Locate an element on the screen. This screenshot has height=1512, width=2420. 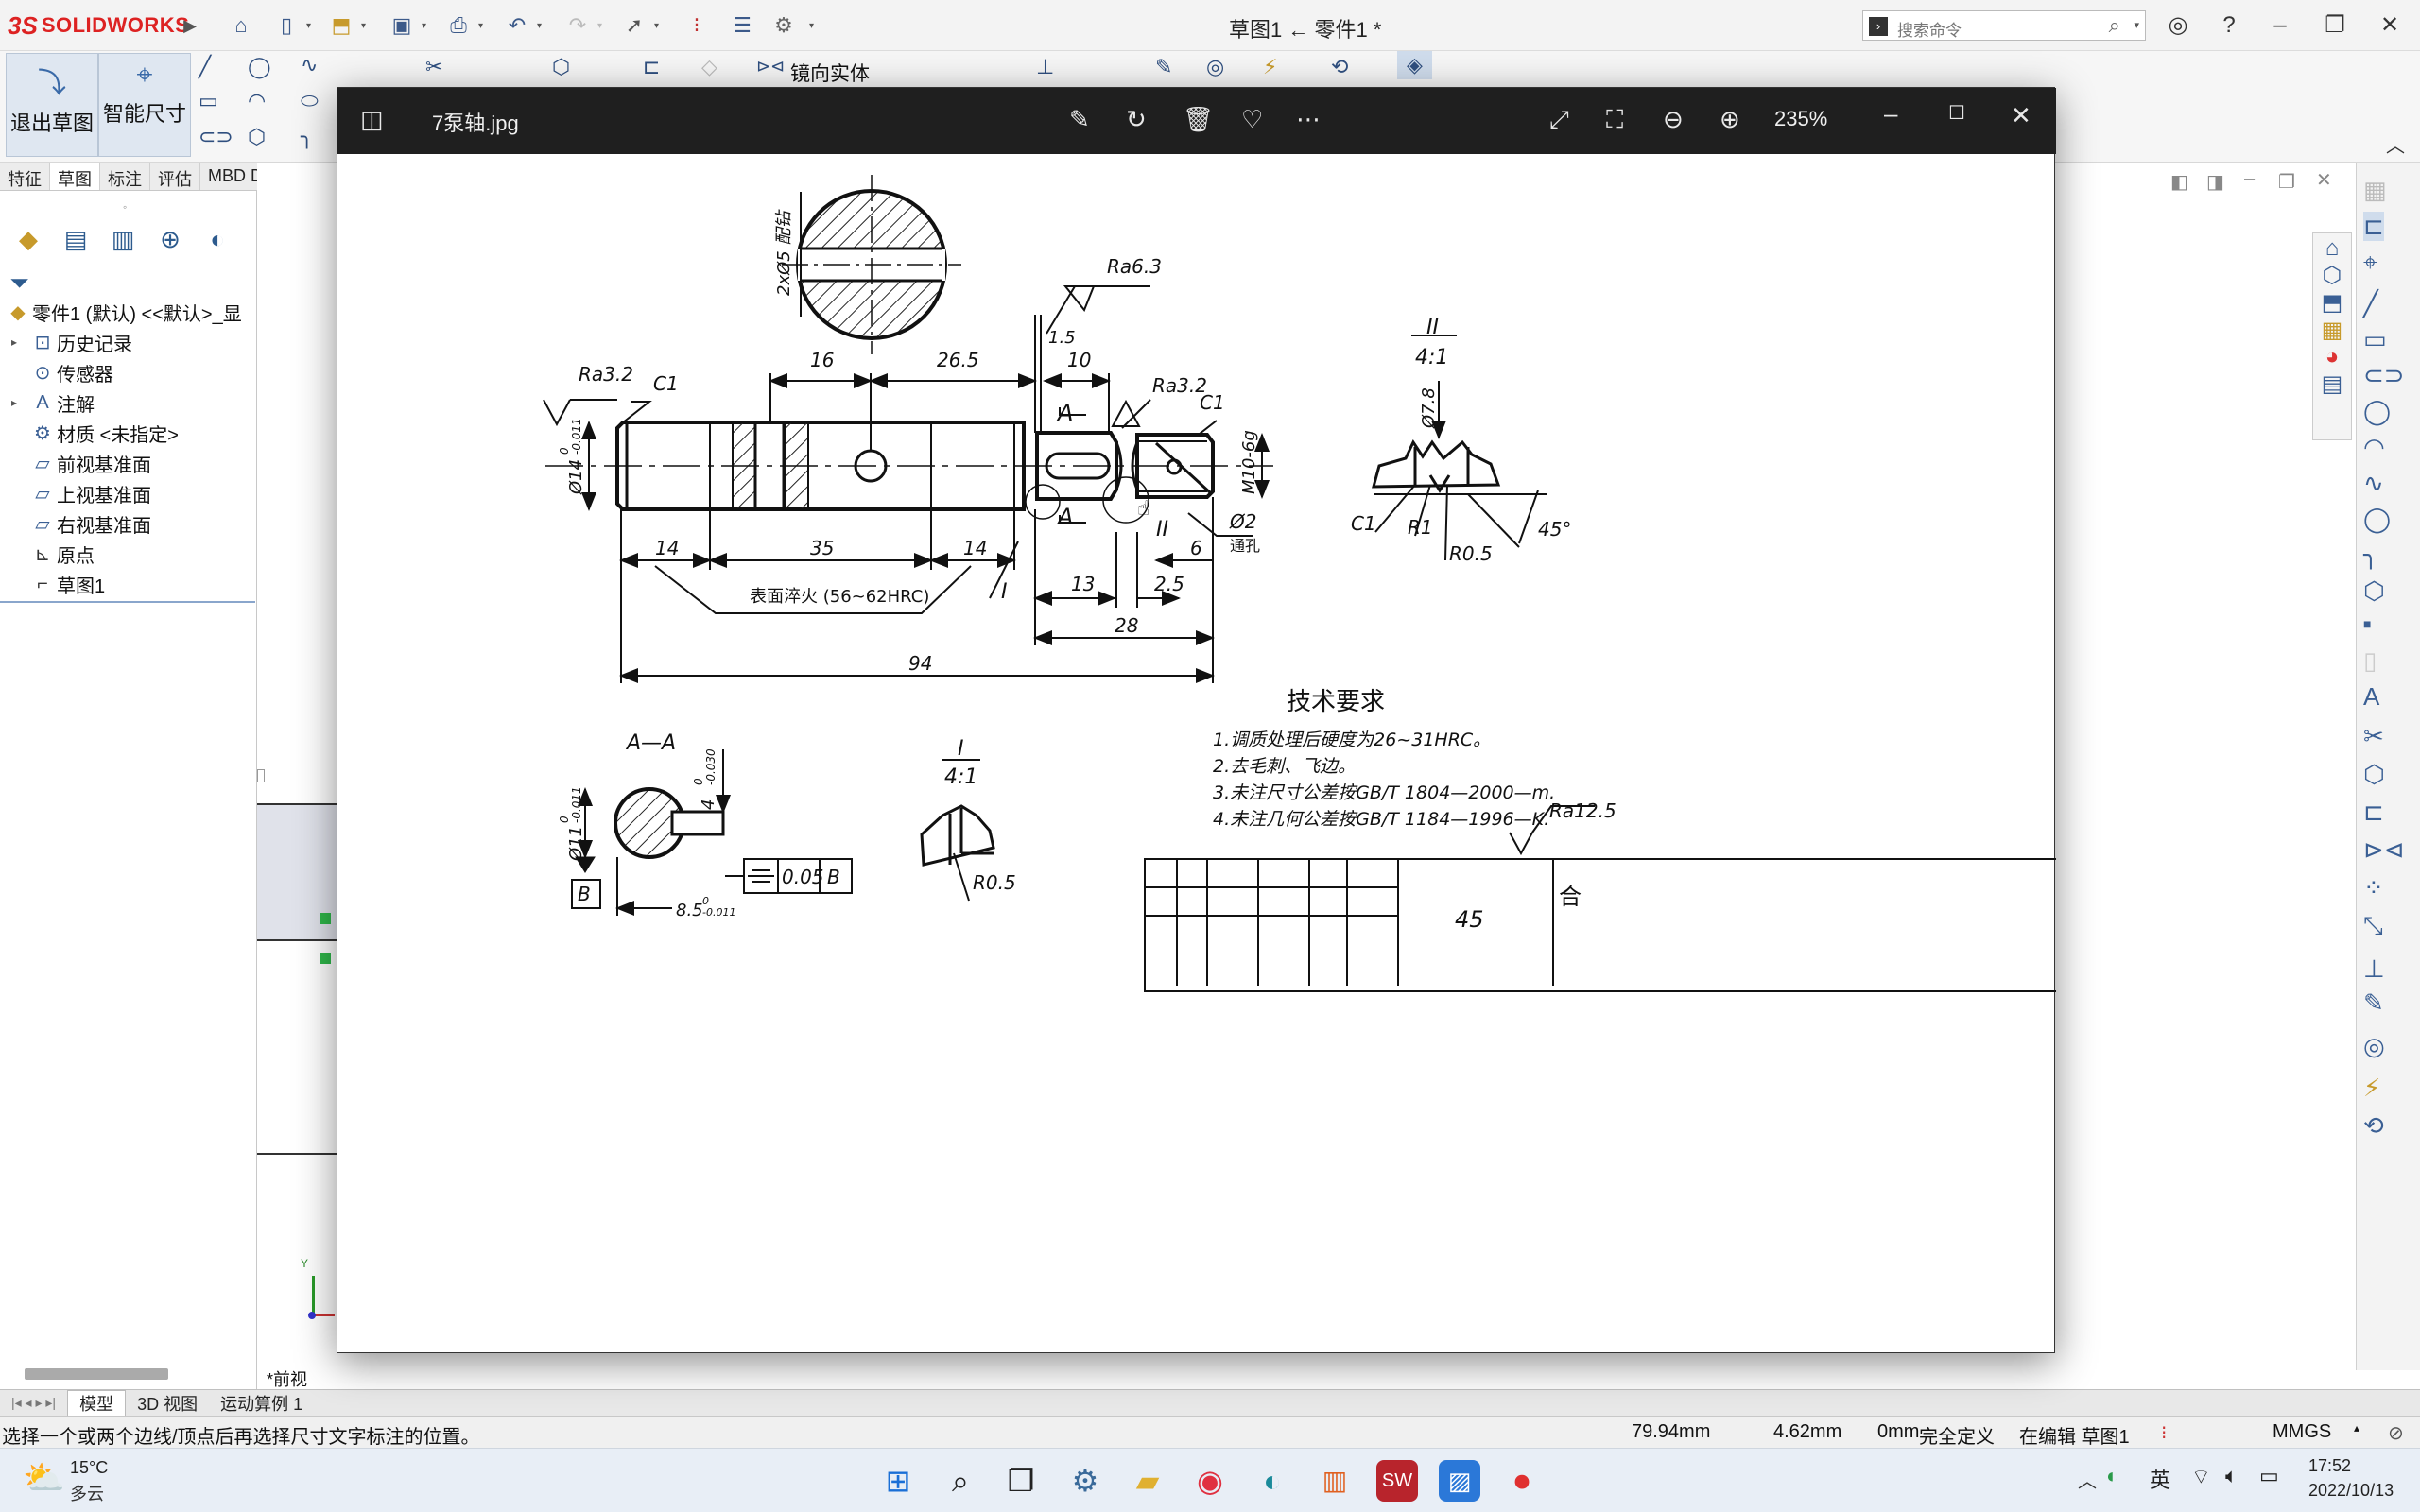
strip-sketch-icon: ⊏ is located at coordinates (2373, 226).